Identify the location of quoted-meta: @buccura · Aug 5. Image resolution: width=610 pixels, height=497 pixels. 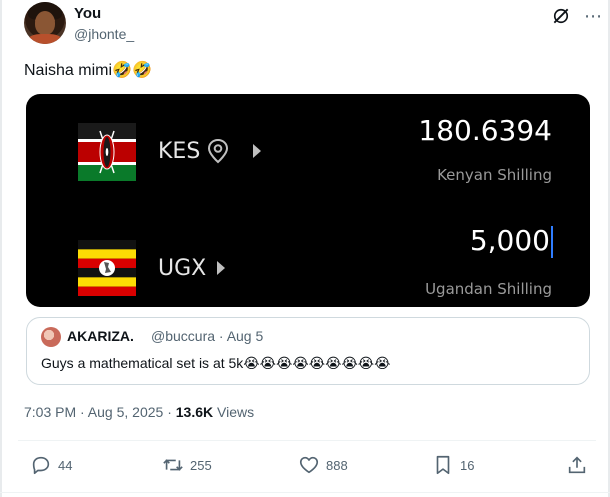
(207, 336).